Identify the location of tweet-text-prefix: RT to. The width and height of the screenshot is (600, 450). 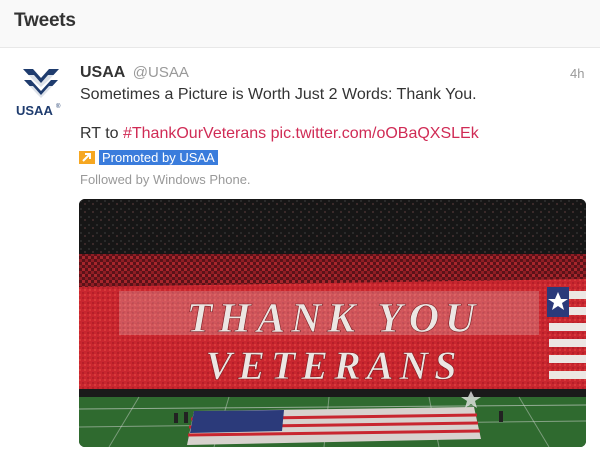
(101, 133).